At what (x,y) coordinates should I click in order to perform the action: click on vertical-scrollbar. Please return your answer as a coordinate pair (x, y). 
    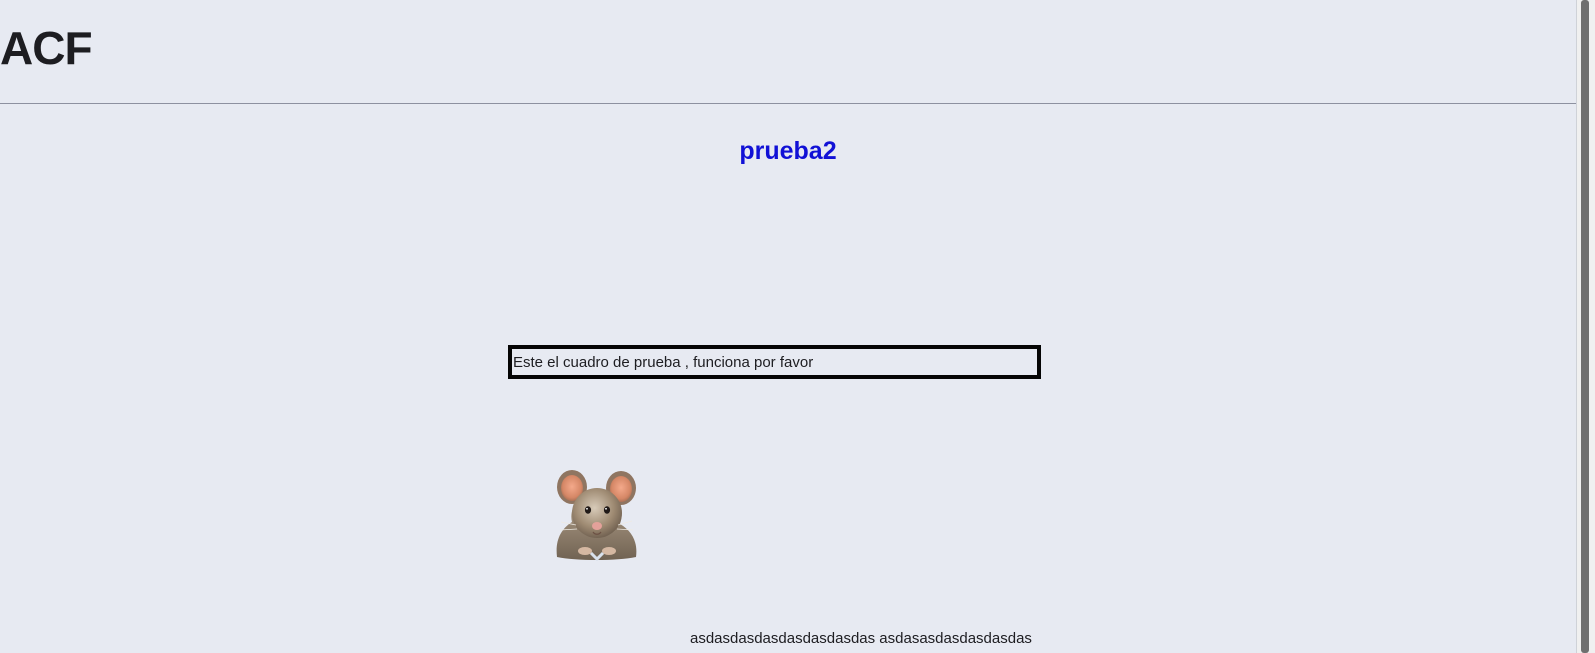
    Looking at the image, I should click on (1585, 326).